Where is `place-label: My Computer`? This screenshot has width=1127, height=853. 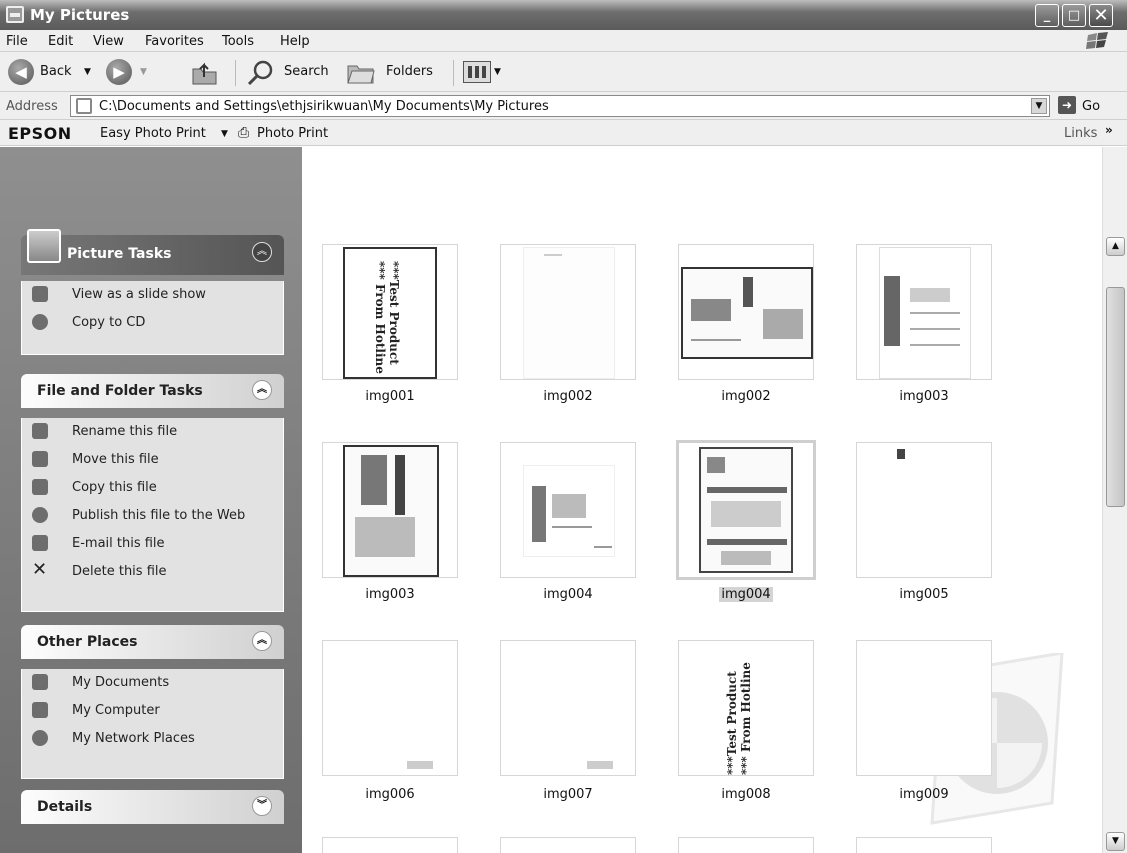
place-label: My Computer is located at coordinates (116, 710).